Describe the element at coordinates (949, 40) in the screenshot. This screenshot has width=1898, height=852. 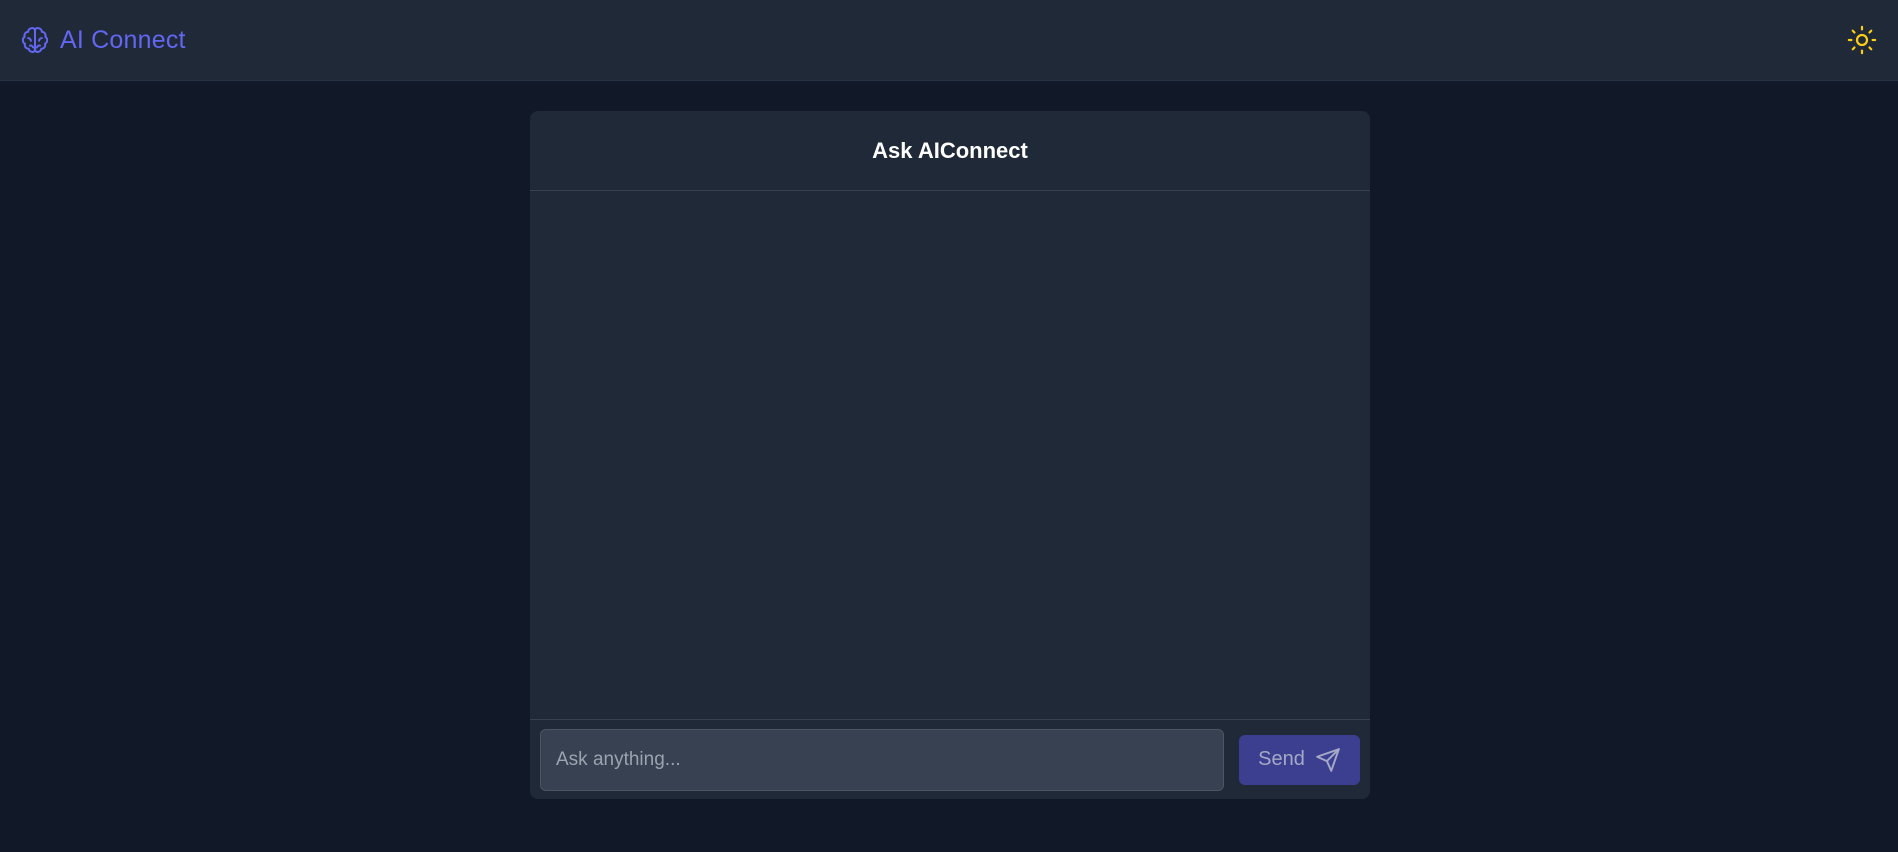
I see `top-navbar: AI Connect` at that location.